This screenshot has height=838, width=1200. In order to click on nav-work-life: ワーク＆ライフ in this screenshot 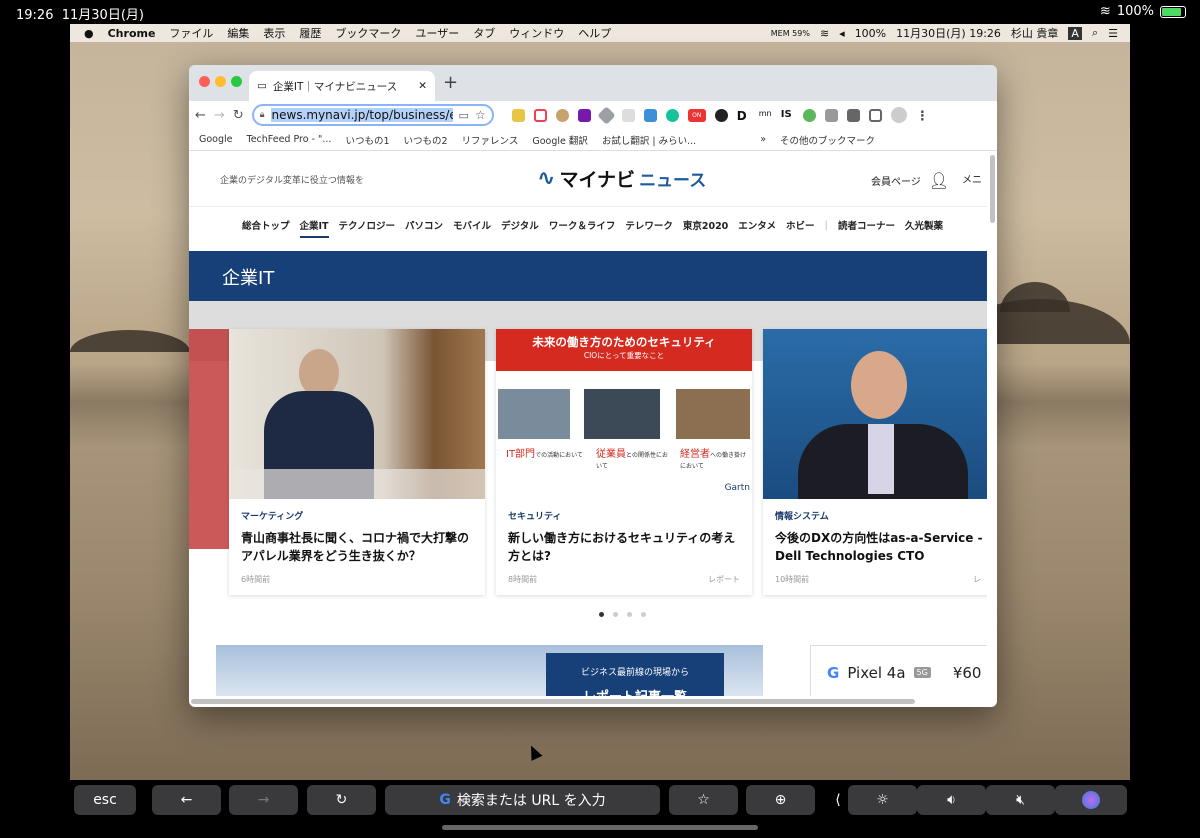, I will do `click(582, 225)`.